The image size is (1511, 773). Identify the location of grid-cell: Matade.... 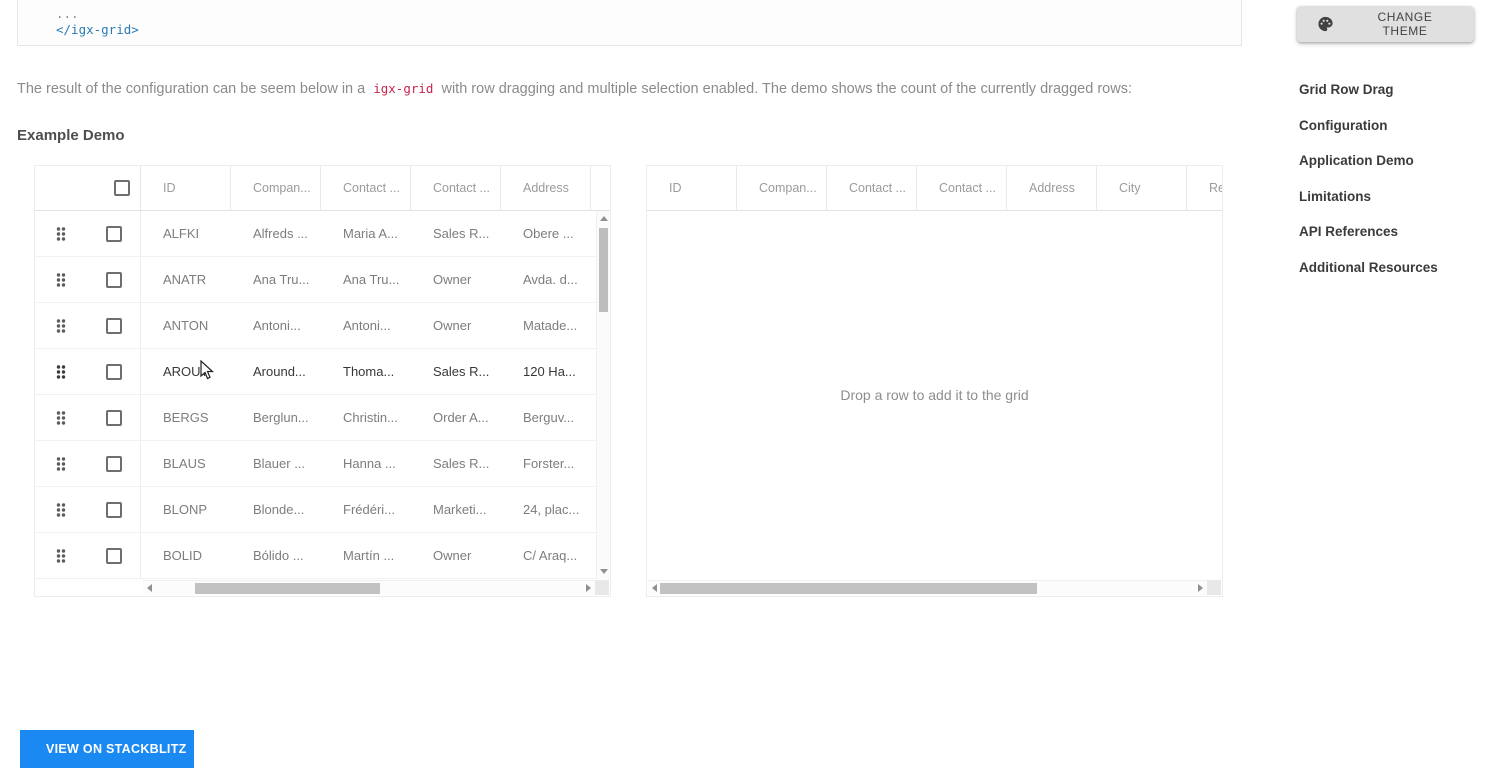
(546, 325).